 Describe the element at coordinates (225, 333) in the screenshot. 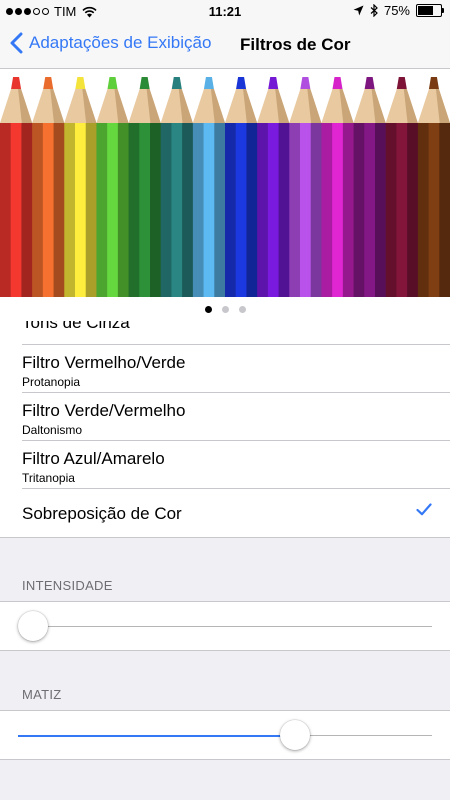

I see `filter-option-grayscale: Tons de Cinza` at that location.